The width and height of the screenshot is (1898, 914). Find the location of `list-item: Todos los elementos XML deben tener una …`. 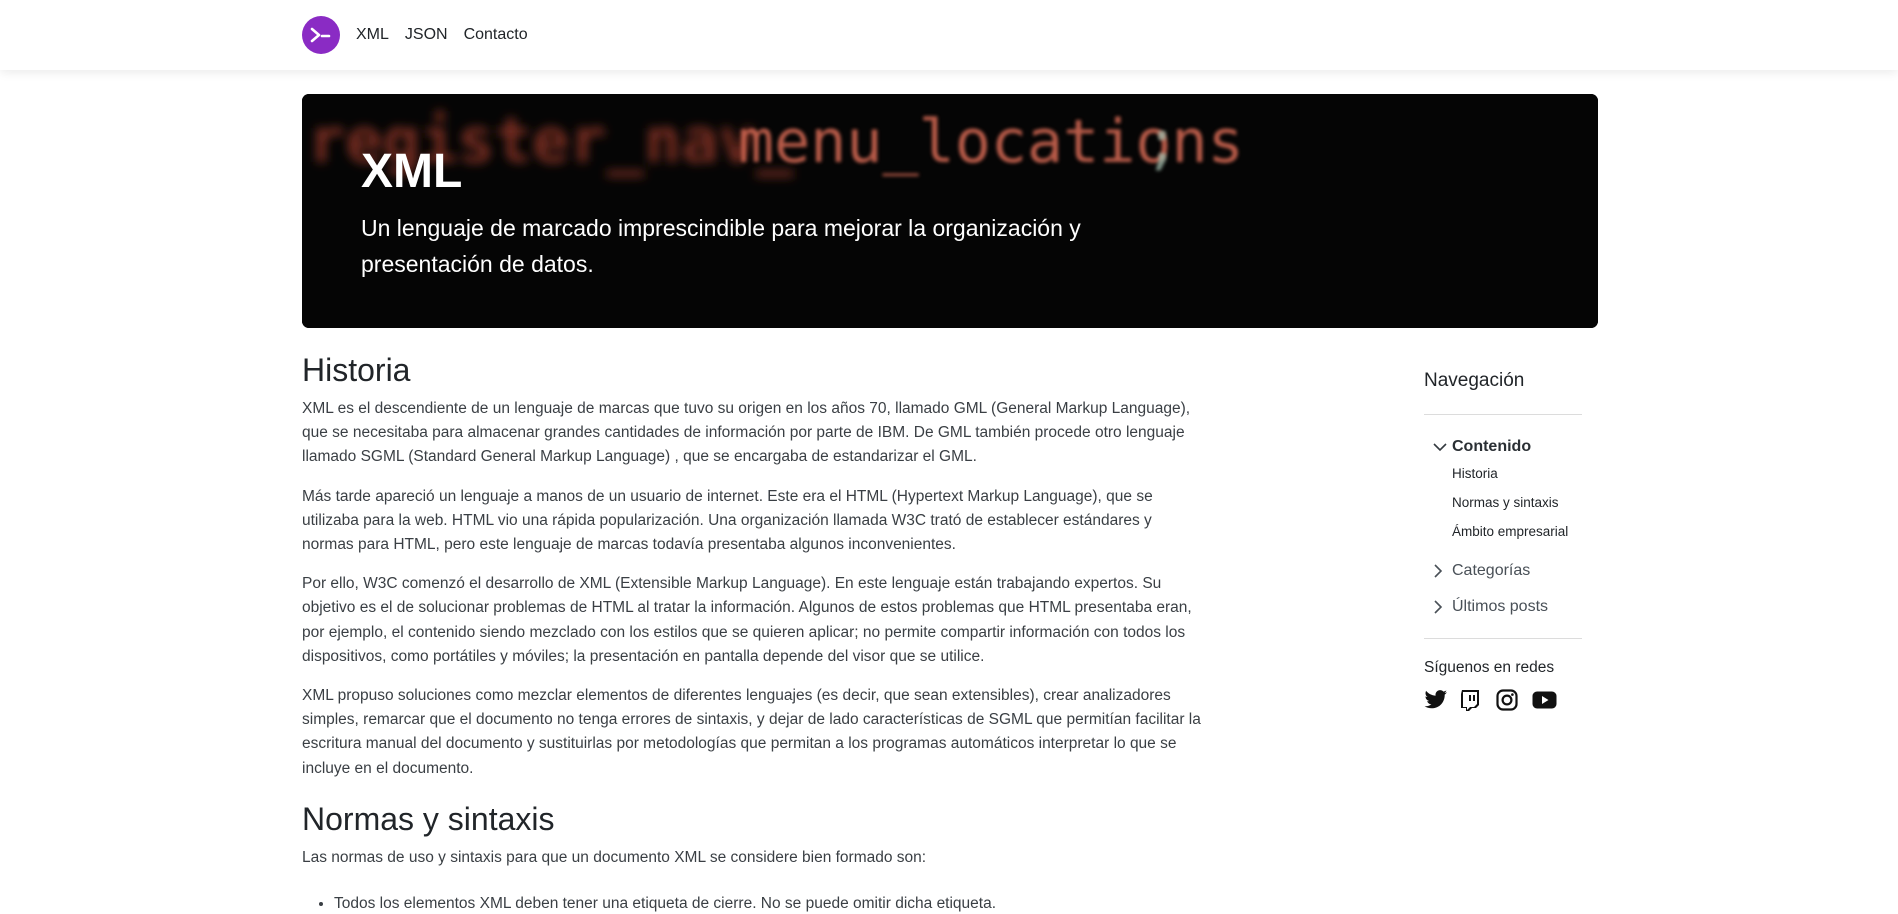

list-item: Todos los elementos XML deben tener una … is located at coordinates (768, 903).